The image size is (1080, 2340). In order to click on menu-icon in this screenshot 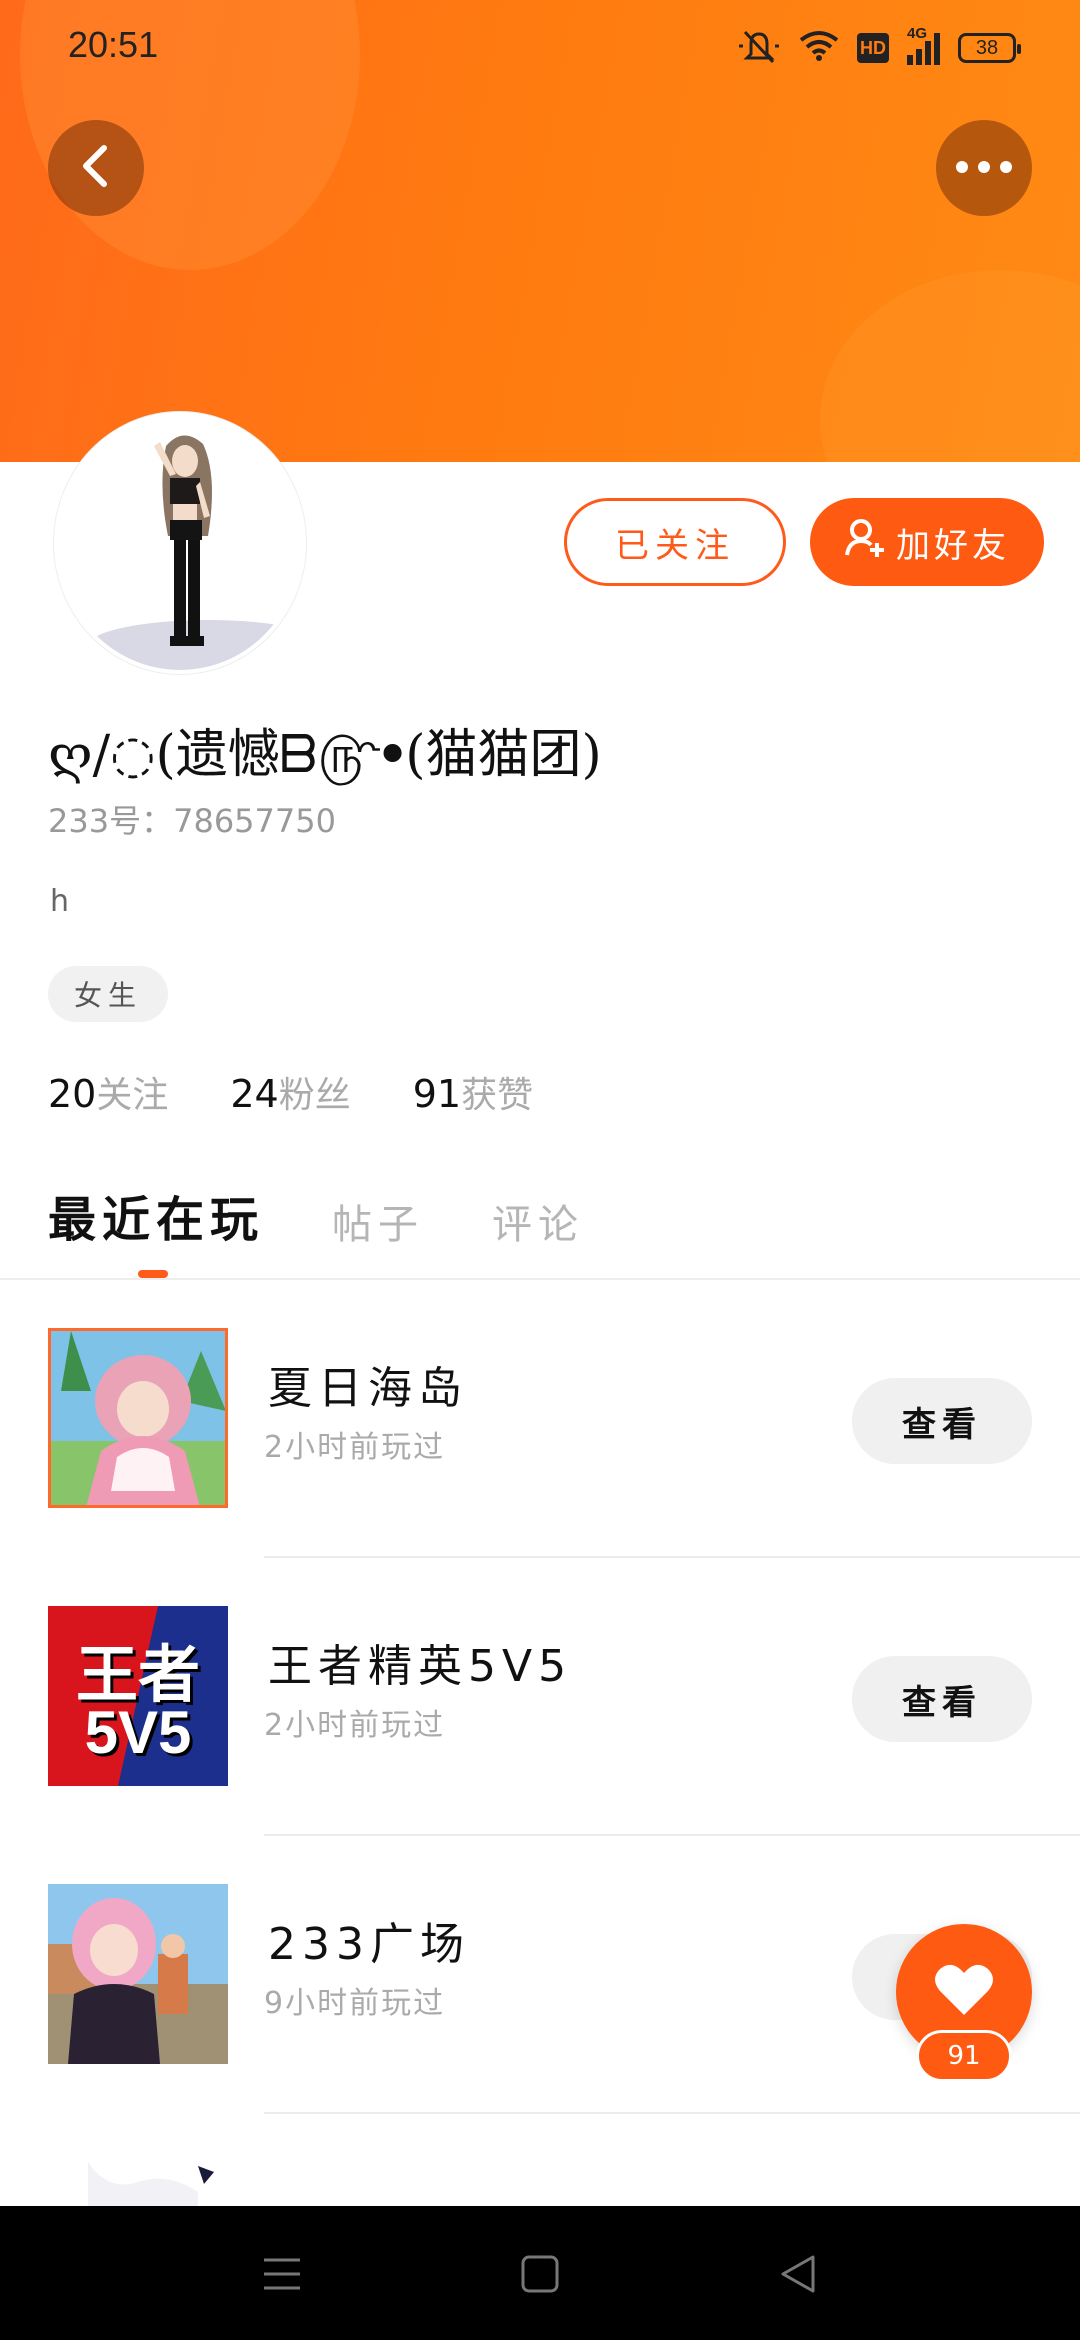, I will do `click(282, 2274)`.